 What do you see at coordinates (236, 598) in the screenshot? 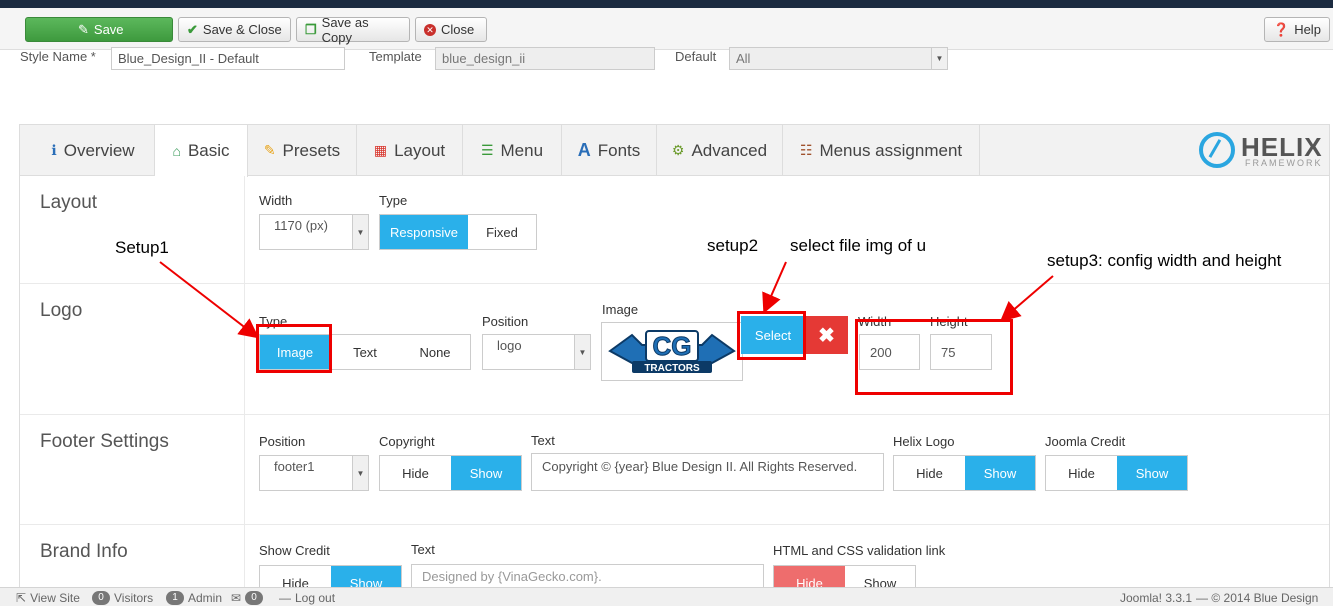
I see `envelope-icon: ✉` at bounding box center [236, 598].